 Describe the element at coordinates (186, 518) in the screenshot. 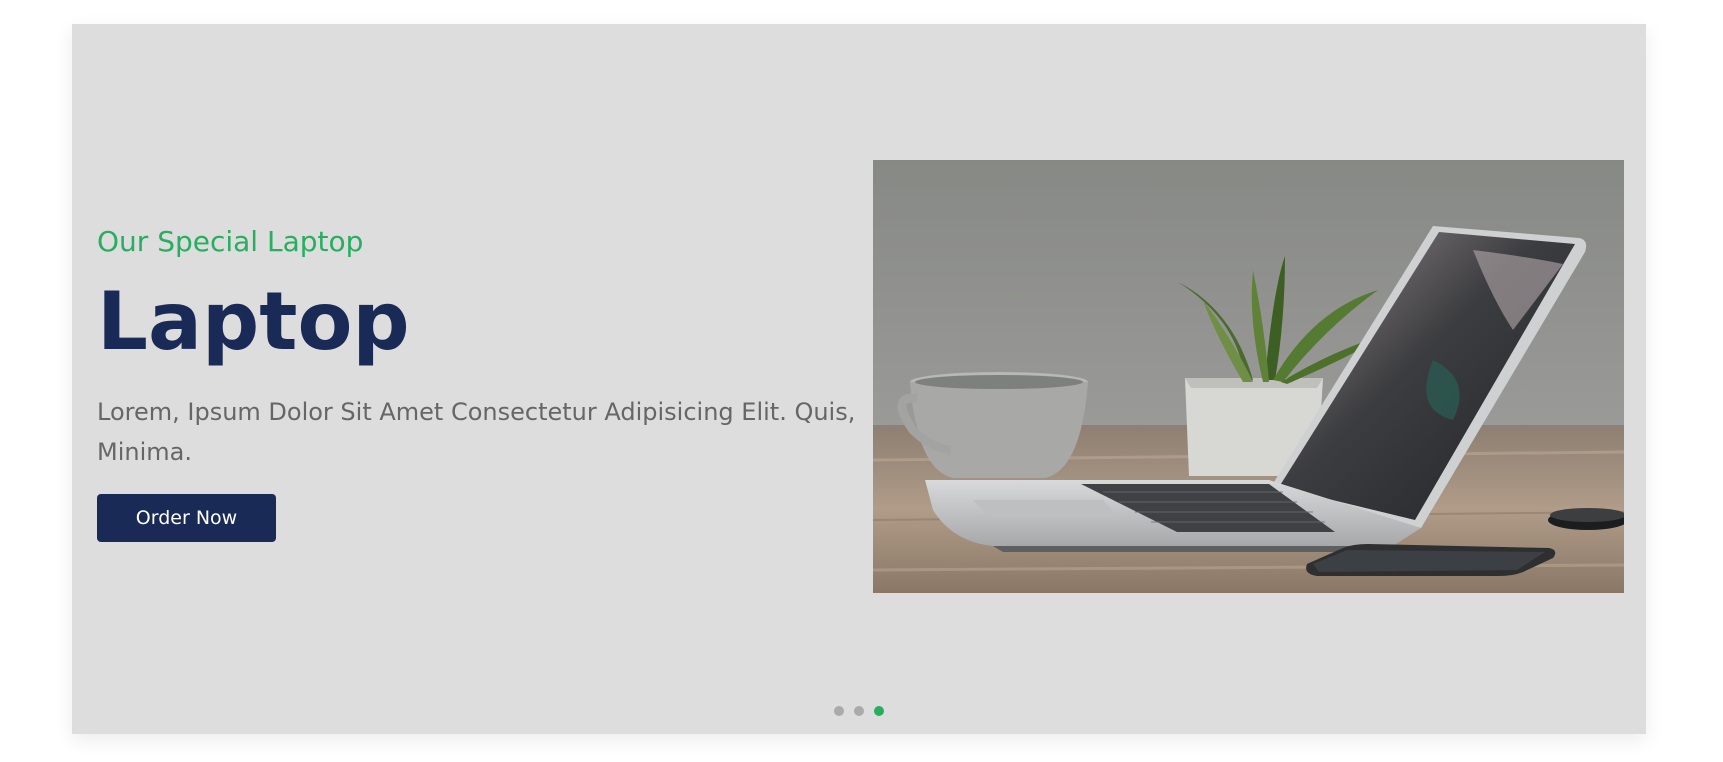

I see `order-now-button: Order Now` at that location.